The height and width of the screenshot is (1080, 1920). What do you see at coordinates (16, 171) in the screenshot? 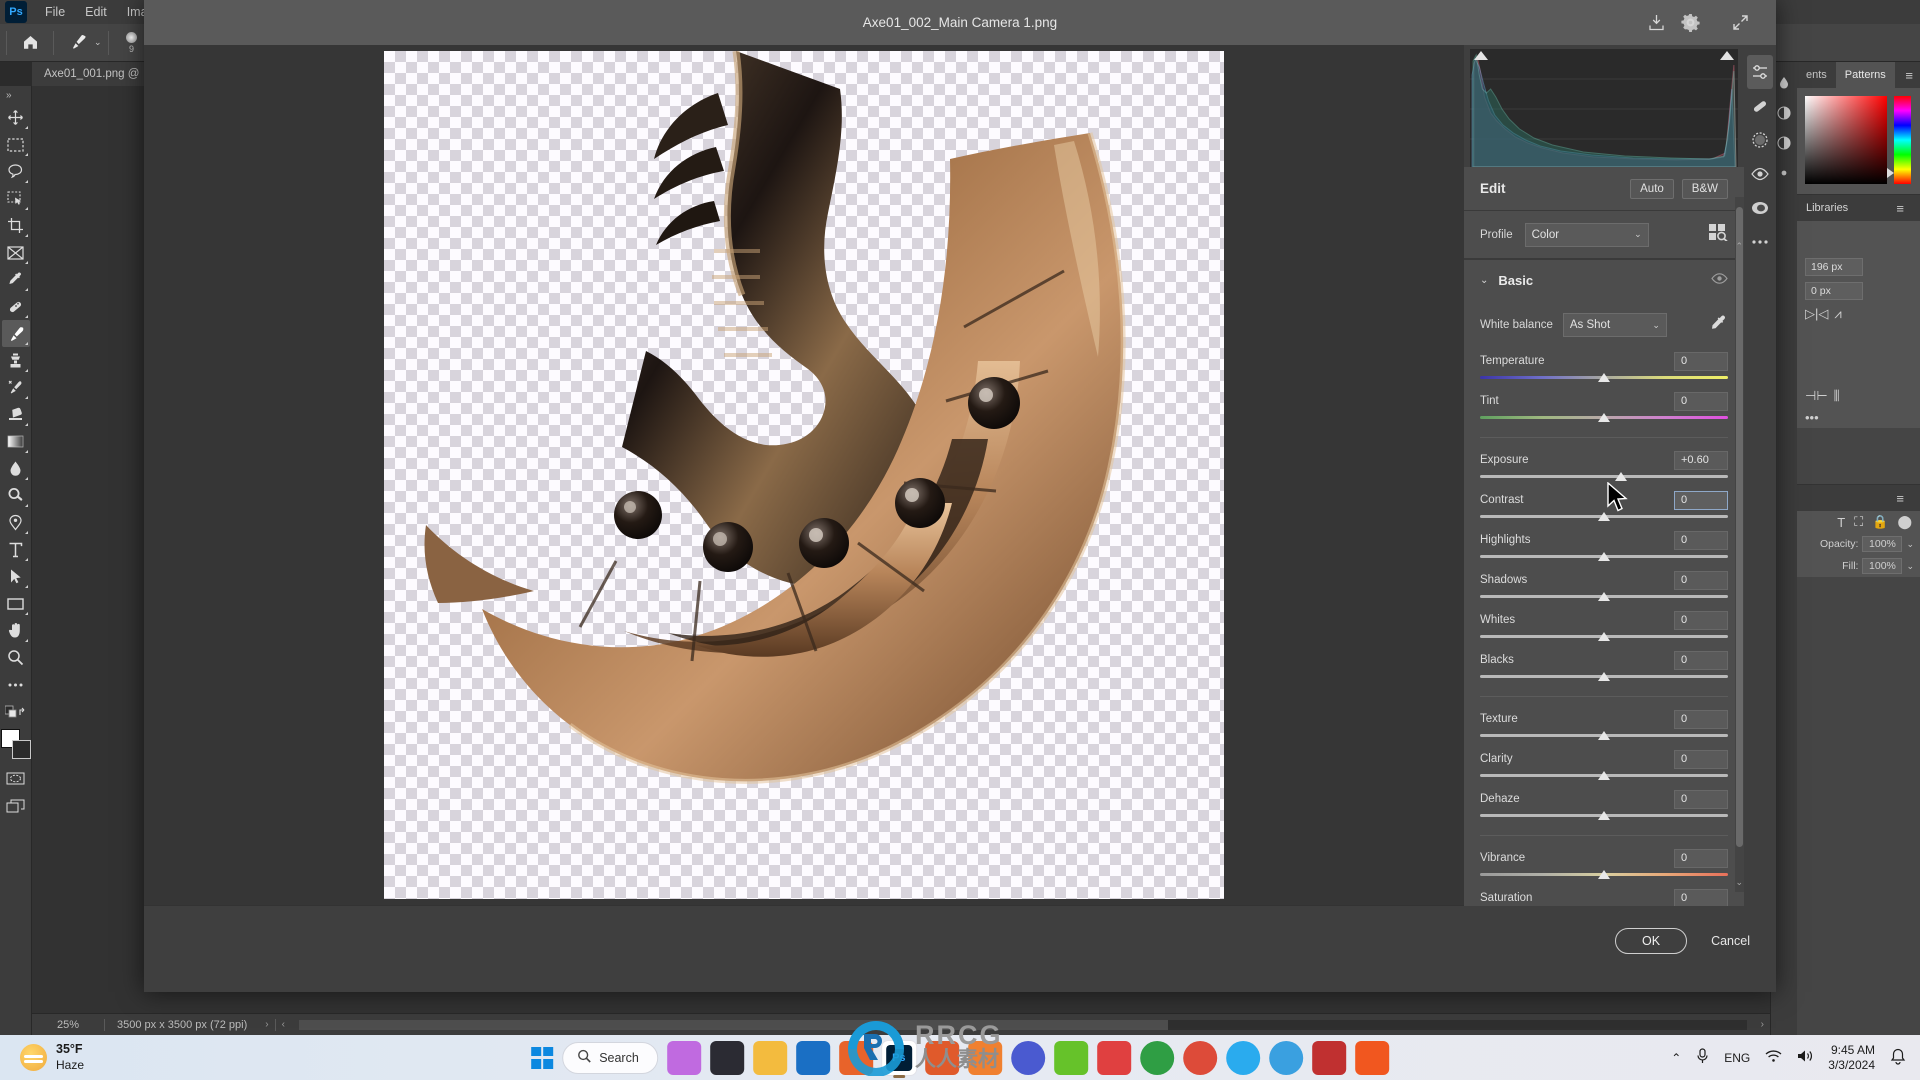
I see `lasso-tool` at bounding box center [16, 171].